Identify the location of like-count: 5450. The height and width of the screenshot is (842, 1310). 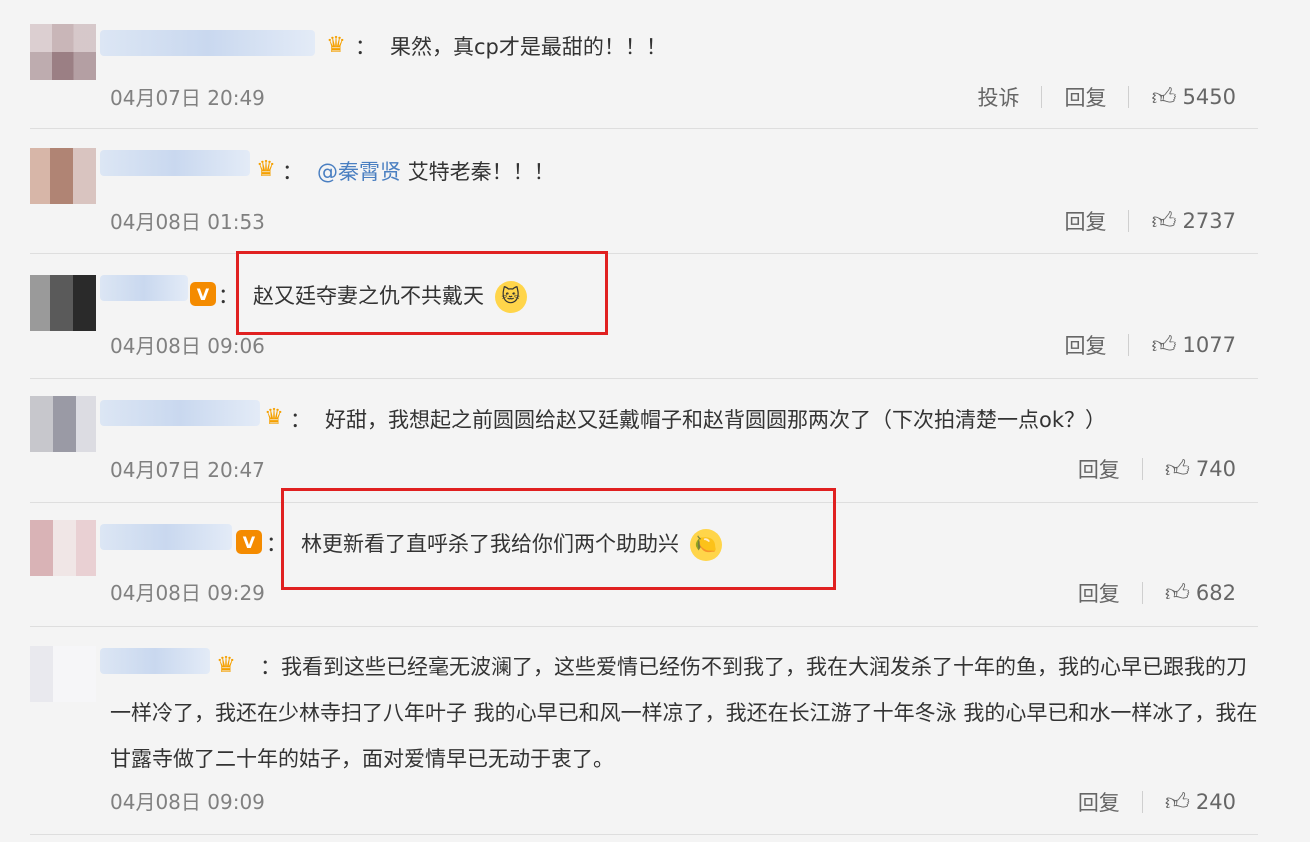
(1209, 97).